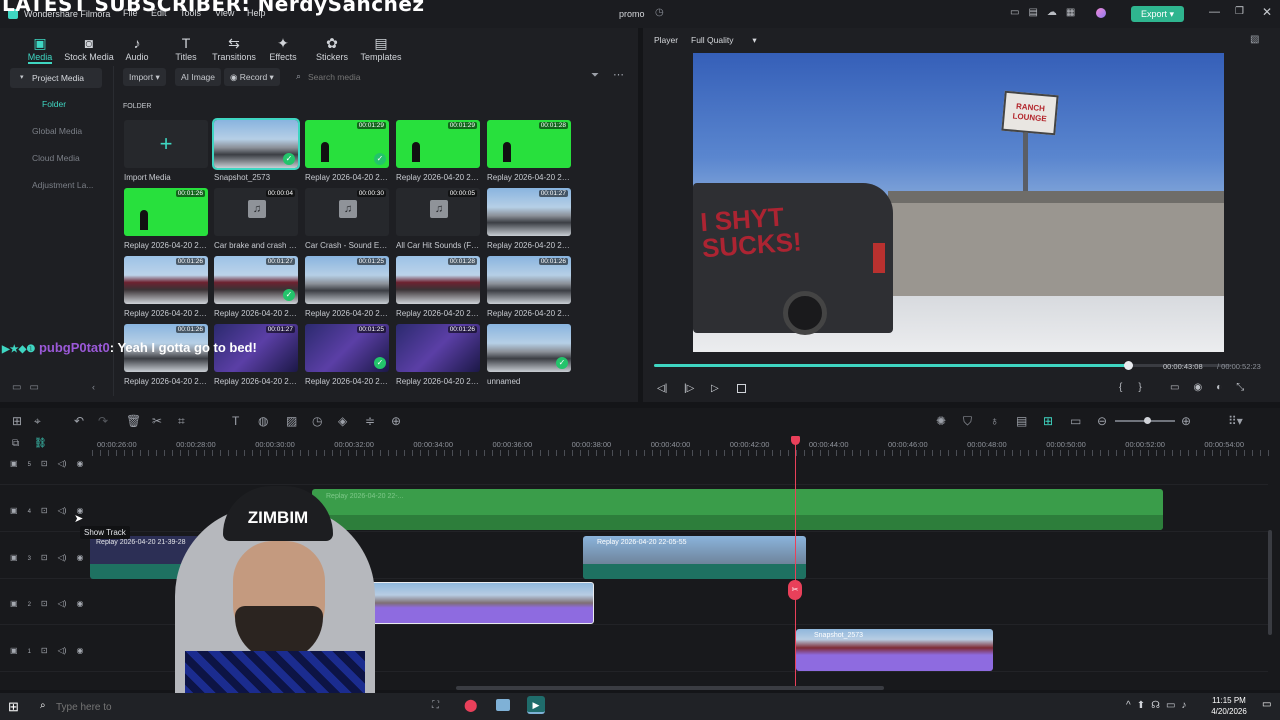 The height and width of the screenshot is (720, 1280). I want to click on add-track-icon: ⧉, so click(15, 443).